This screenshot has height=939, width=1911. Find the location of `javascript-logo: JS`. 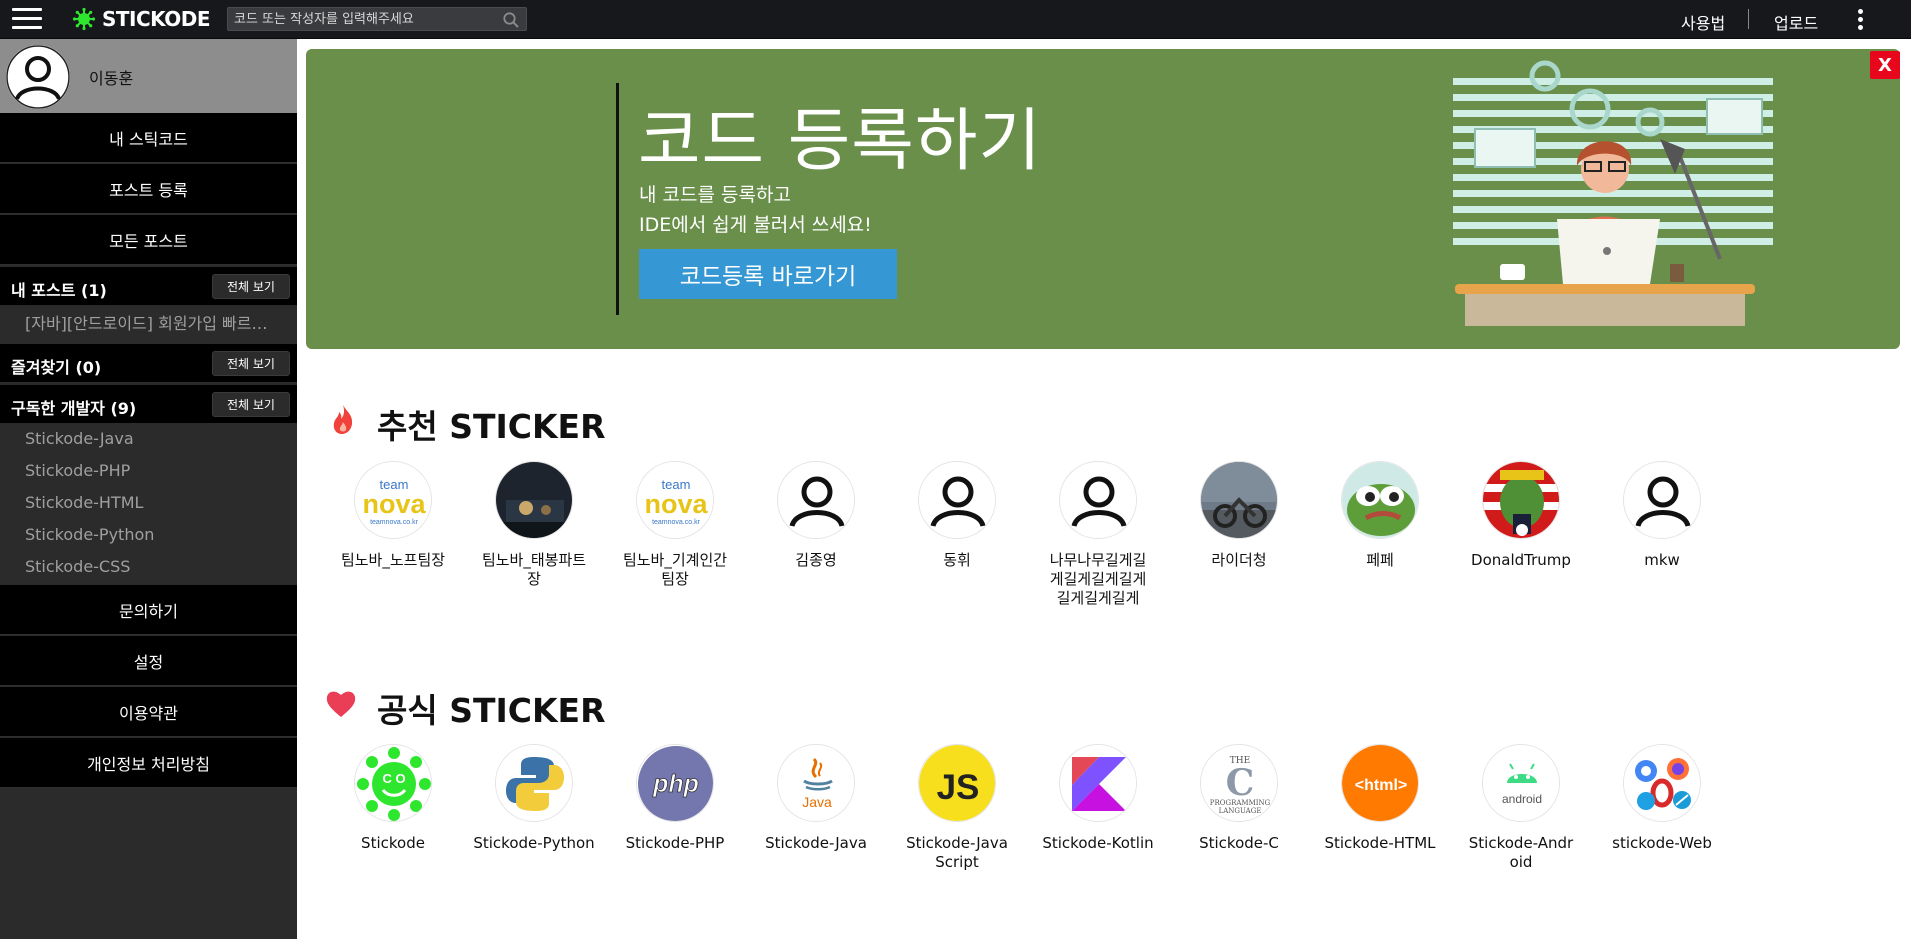

javascript-logo: JS is located at coordinates (957, 783).